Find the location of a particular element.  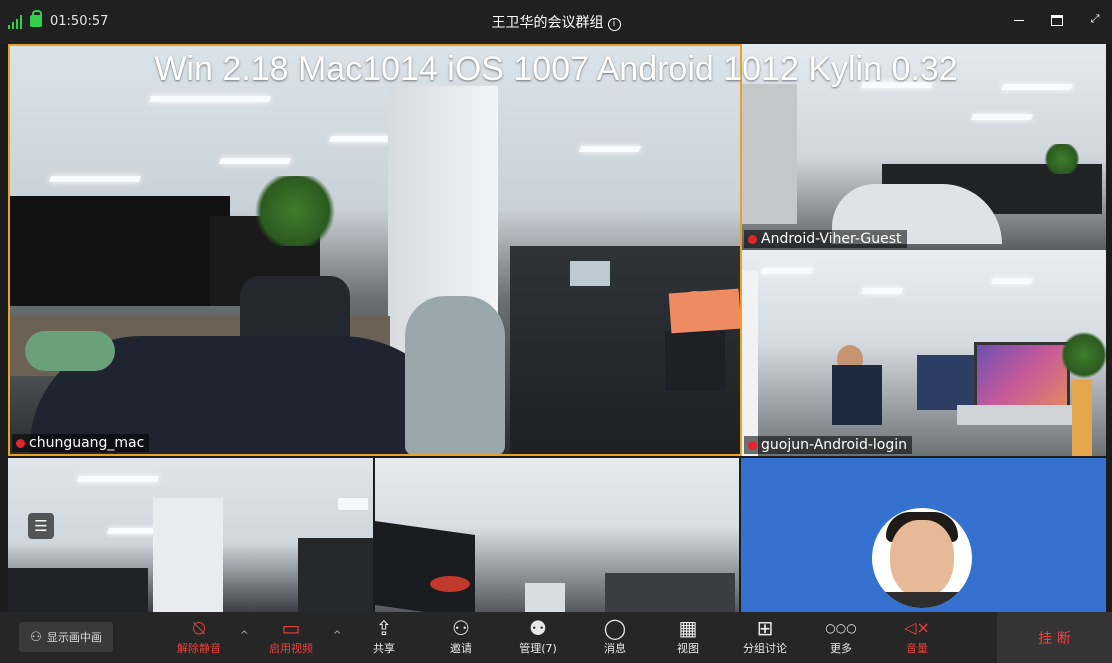

message-icon: ◯ is located at coordinates (615, 628).